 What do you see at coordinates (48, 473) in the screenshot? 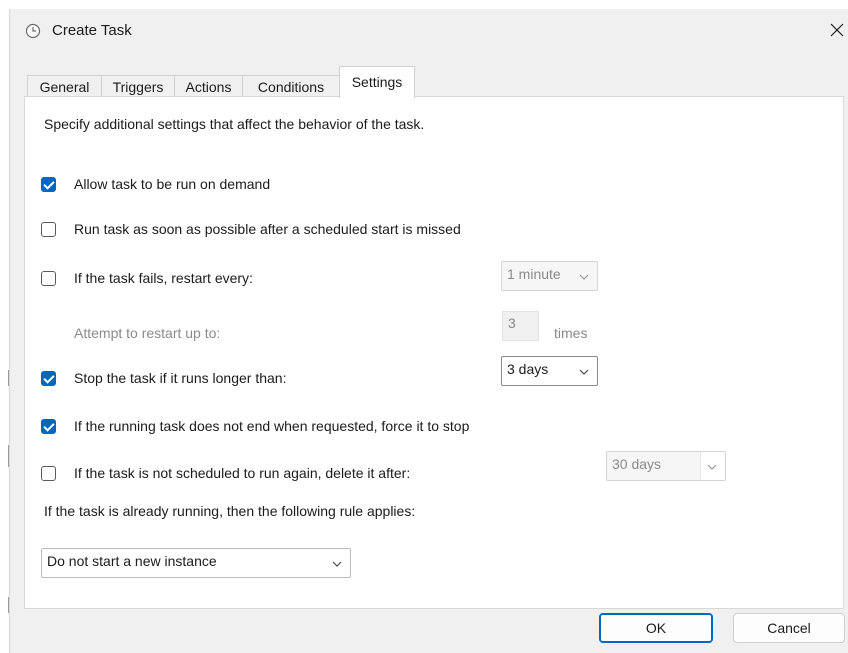
I see `delete-after-checkbox` at bounding box center [48, 473].